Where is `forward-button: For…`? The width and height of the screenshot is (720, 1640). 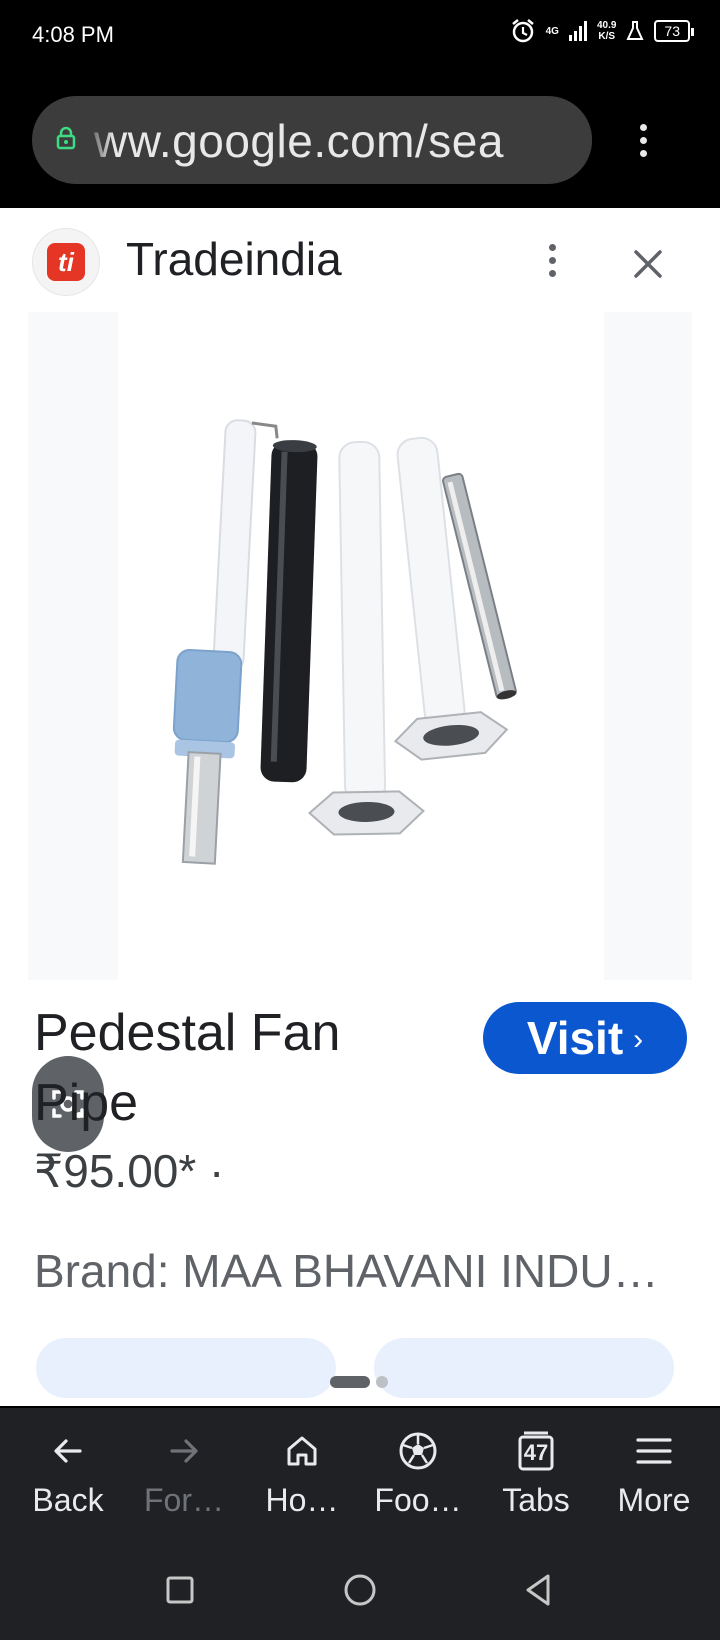 forward-button: For… is located at coordinates (184, 1473).